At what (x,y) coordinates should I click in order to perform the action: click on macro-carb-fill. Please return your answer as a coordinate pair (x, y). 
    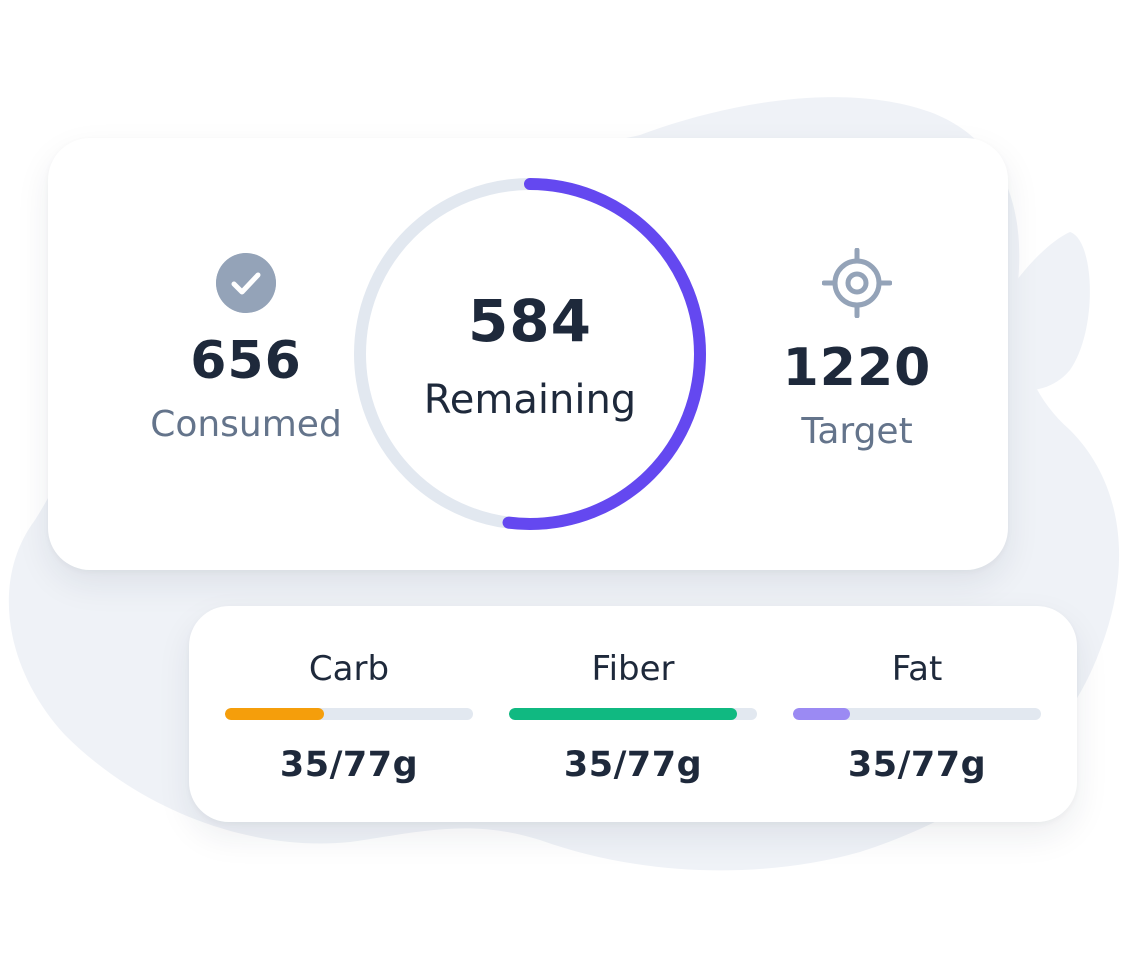
    Looking at the image, I should click on (275, 714).